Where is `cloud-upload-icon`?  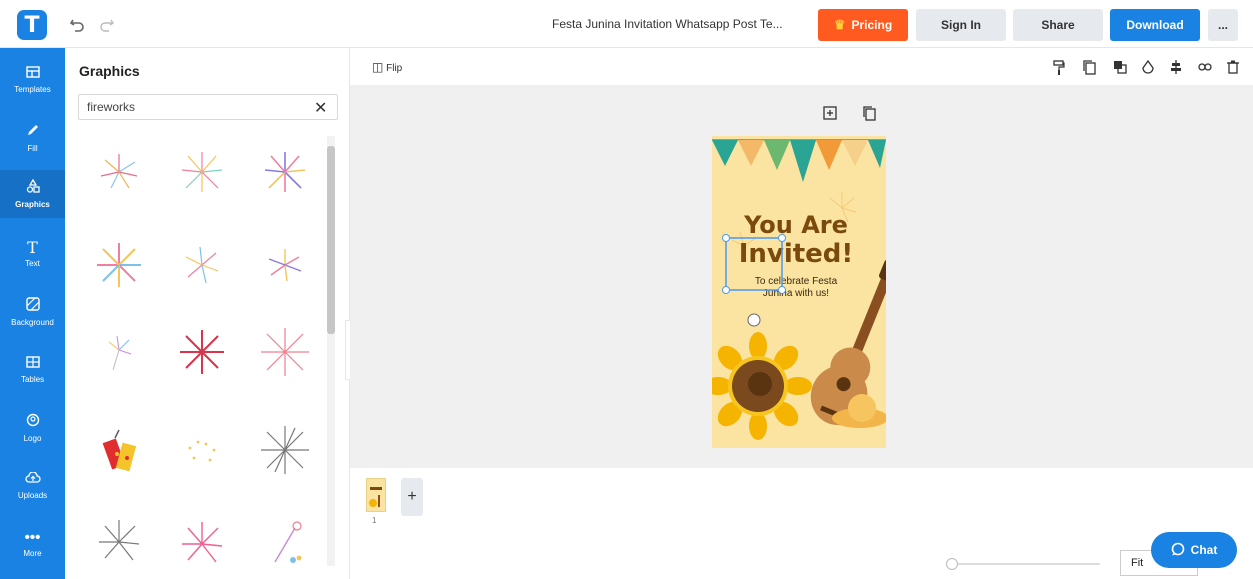
cloud-upload-icon is located at coordinates (32, 479).